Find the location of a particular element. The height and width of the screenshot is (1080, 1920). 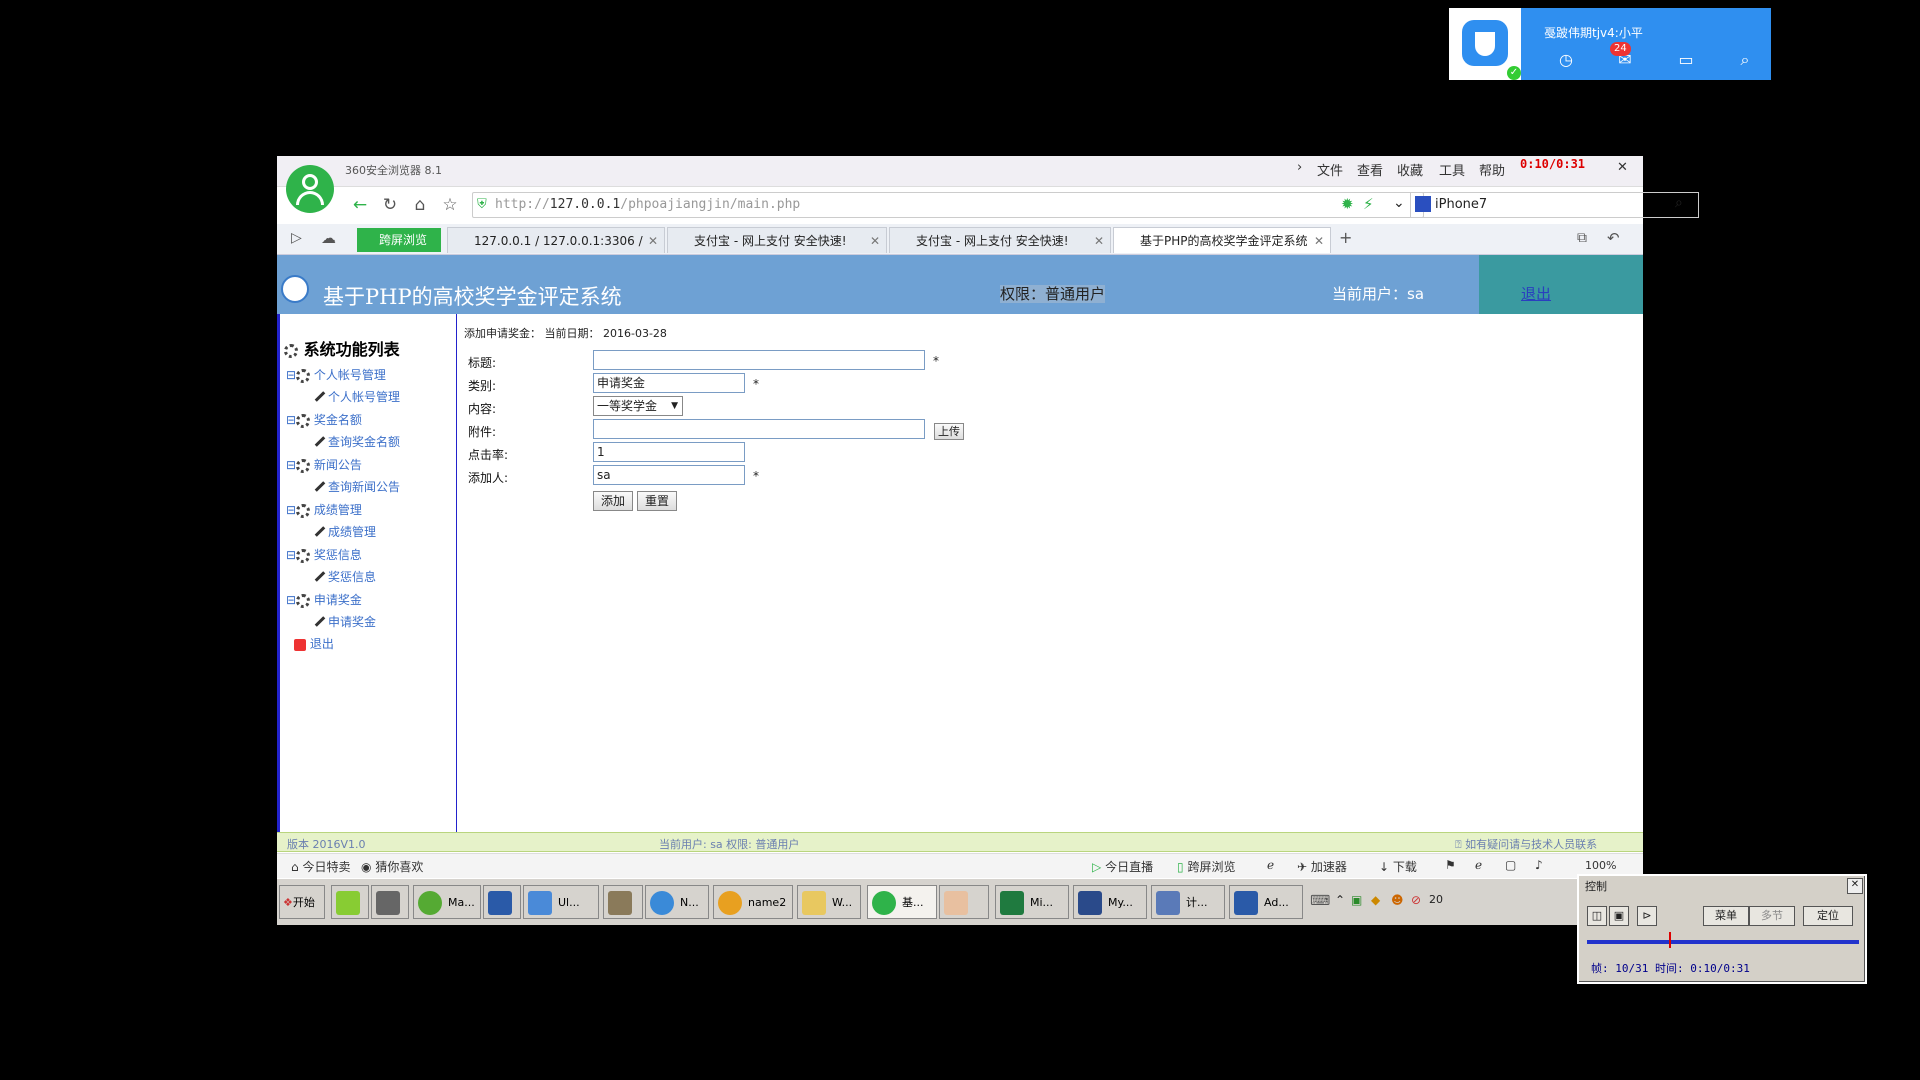

flag-icon: ⚑ is located at coordinates (1450, 865).